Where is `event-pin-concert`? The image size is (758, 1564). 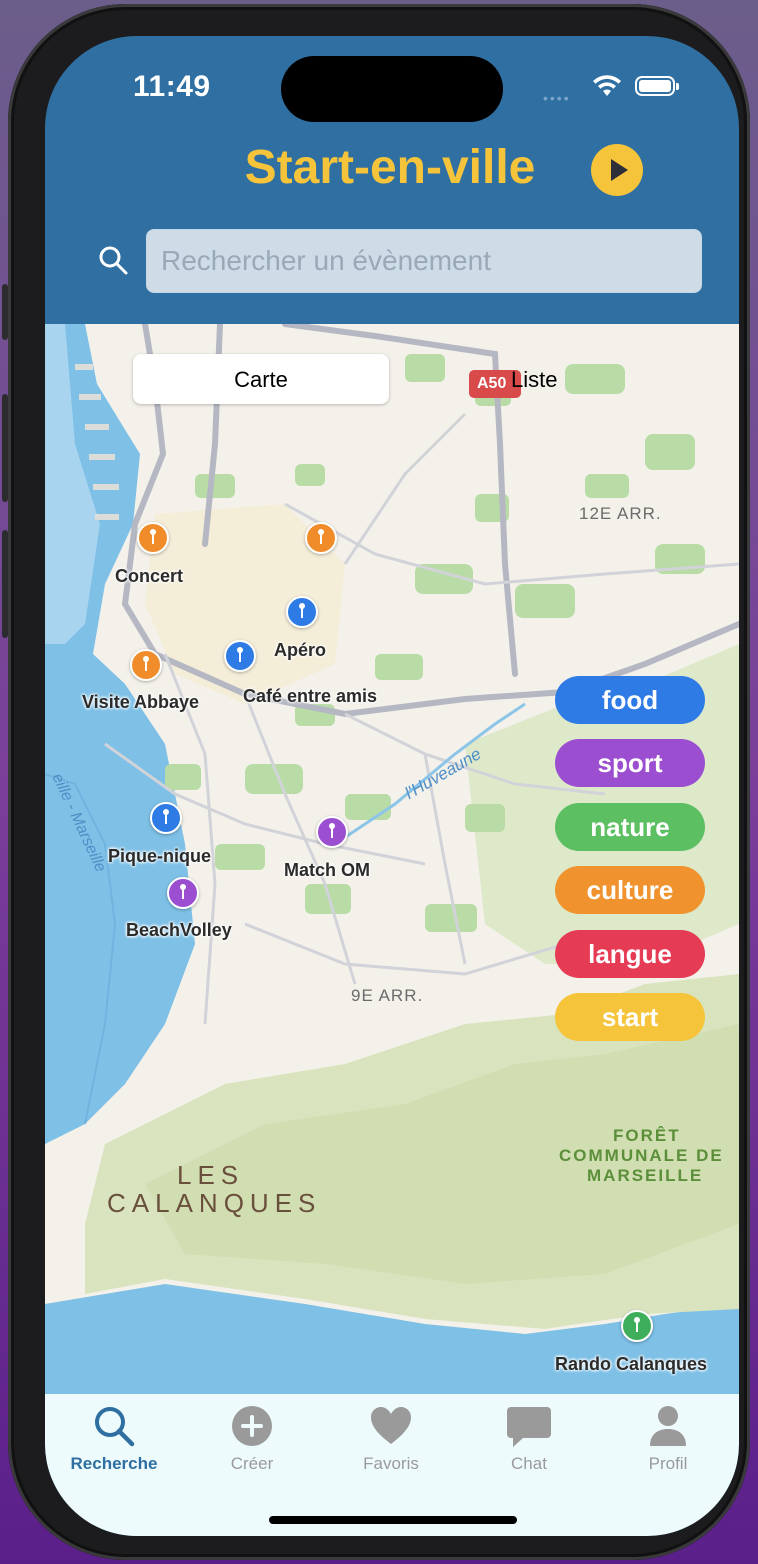
event-pin-concert is located at coordinates (153, 538).